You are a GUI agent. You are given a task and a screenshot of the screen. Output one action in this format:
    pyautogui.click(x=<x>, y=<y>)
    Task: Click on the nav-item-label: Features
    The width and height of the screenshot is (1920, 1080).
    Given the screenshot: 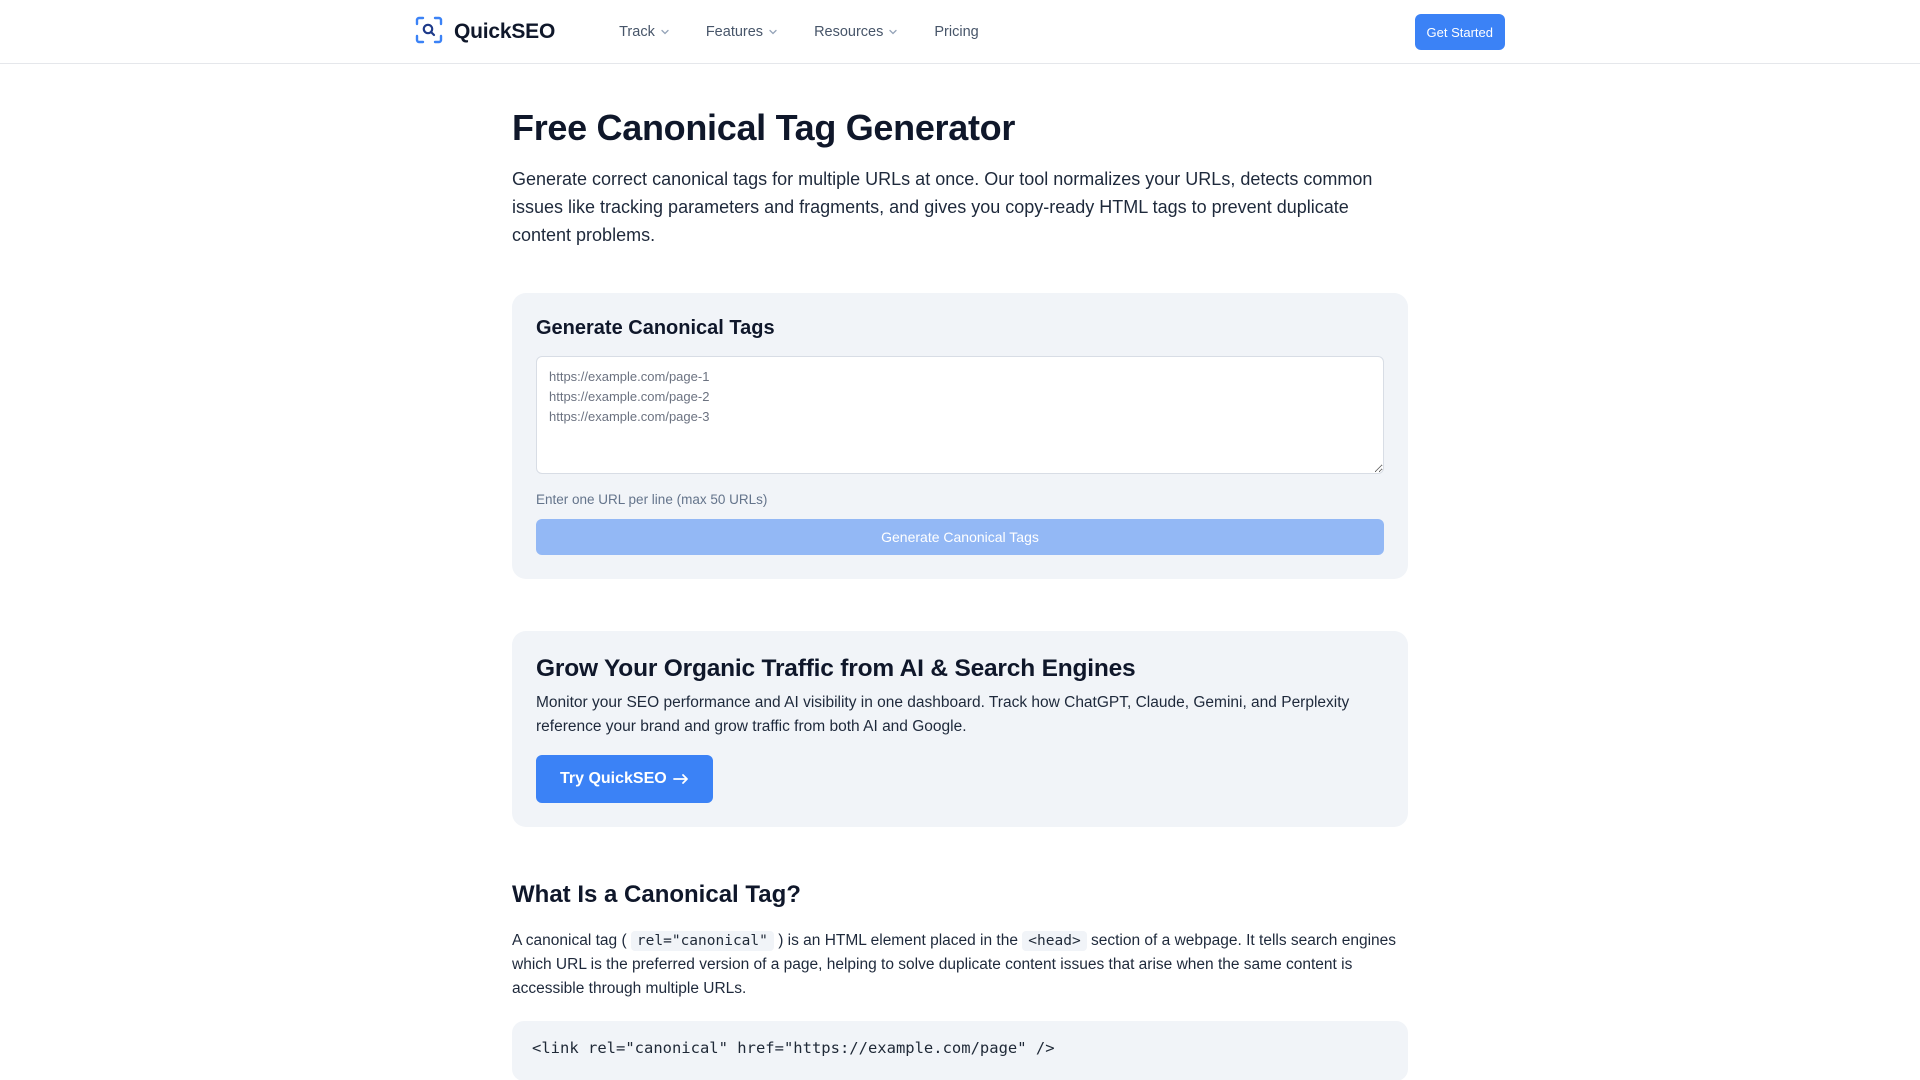 What is the action you would take?
    pyautogui.click(x=734, y=32)
    